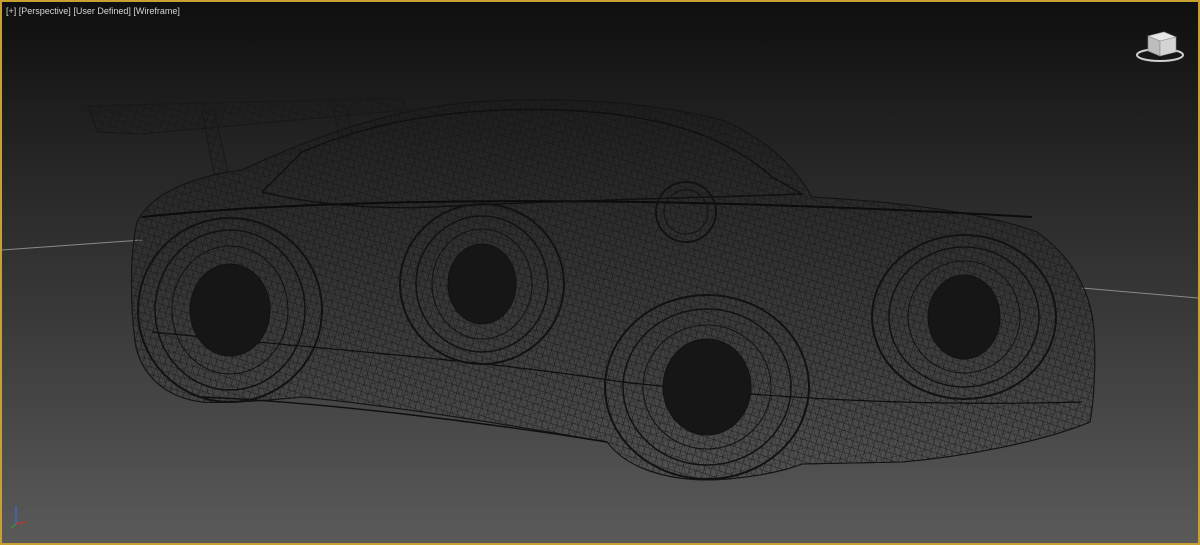 The height and width of the screenshot is (545, 1200). Describe the element at coordinates (72, 245) in the screenshot. I see `grid-line-left` at that location.